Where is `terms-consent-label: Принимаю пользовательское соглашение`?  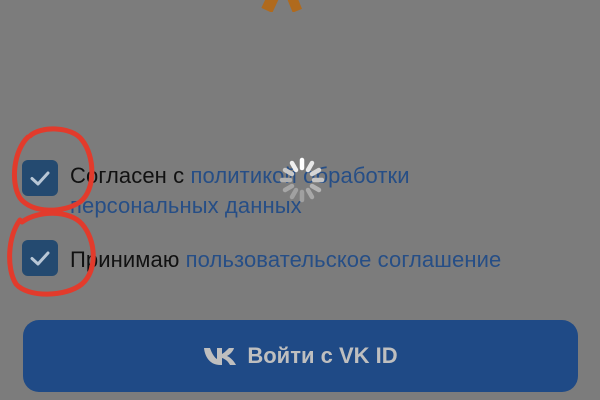 terms-consent-label: Принимаю пользовательское соглашение is located at coordinates (330, 260).